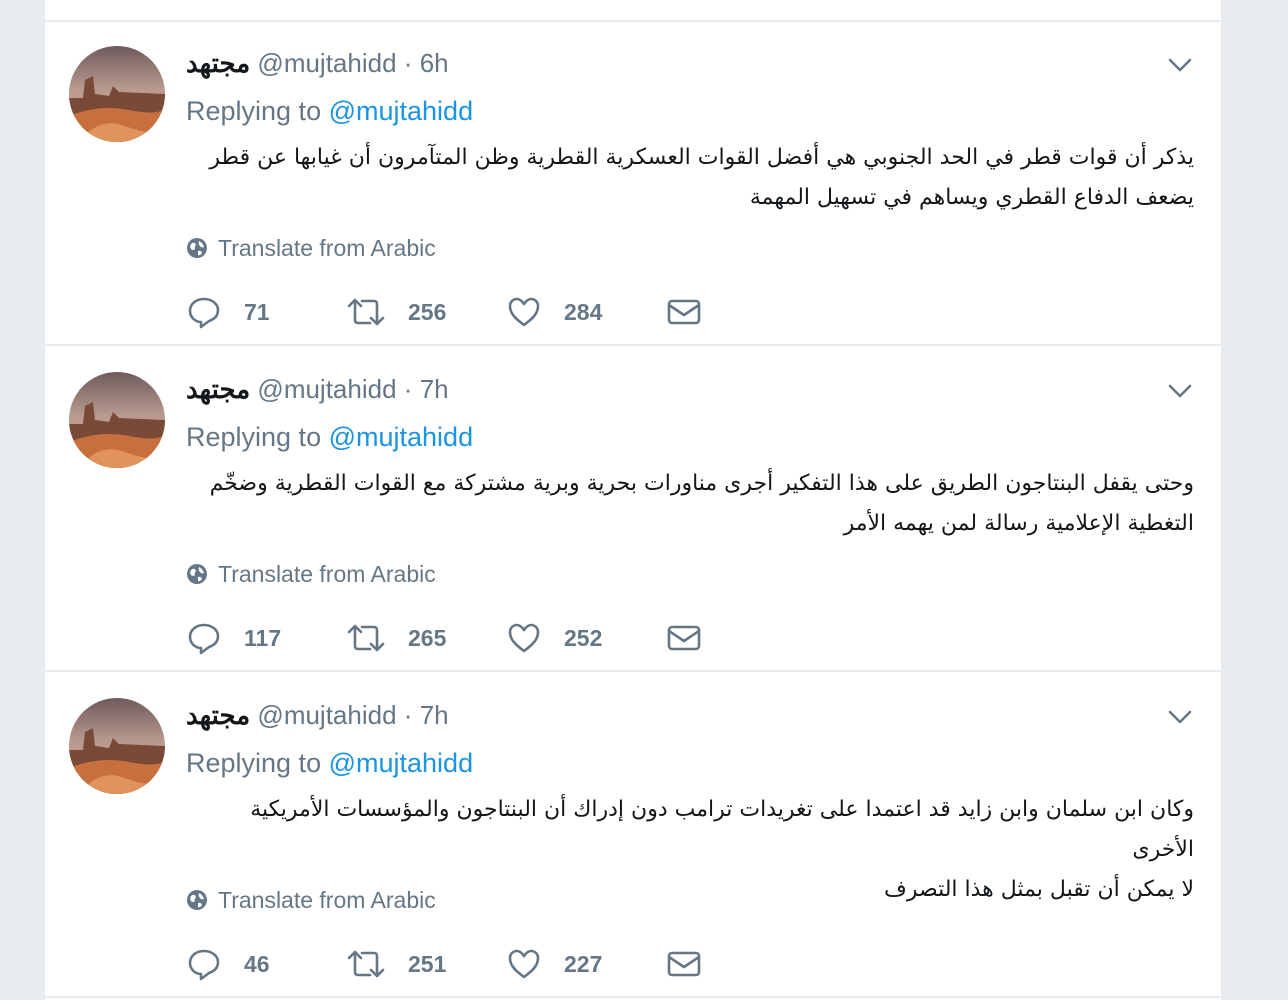 Image resolution: width=1288 pixels, height=1000 pixels. I want to click on retweet-button: 256, so click(426, 312).